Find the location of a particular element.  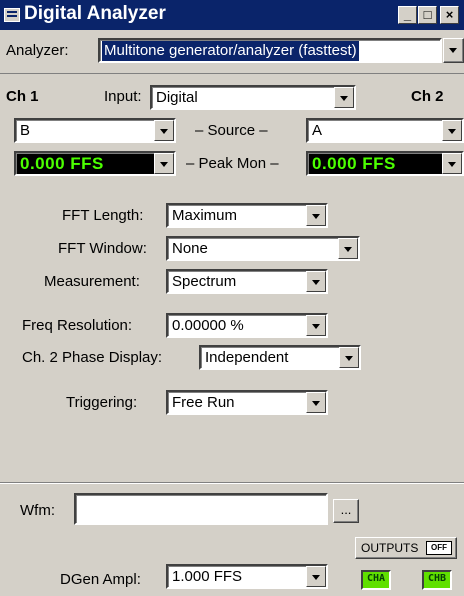

outputs-button: OUTPUTS OFF is located at coordinates (406, 548).